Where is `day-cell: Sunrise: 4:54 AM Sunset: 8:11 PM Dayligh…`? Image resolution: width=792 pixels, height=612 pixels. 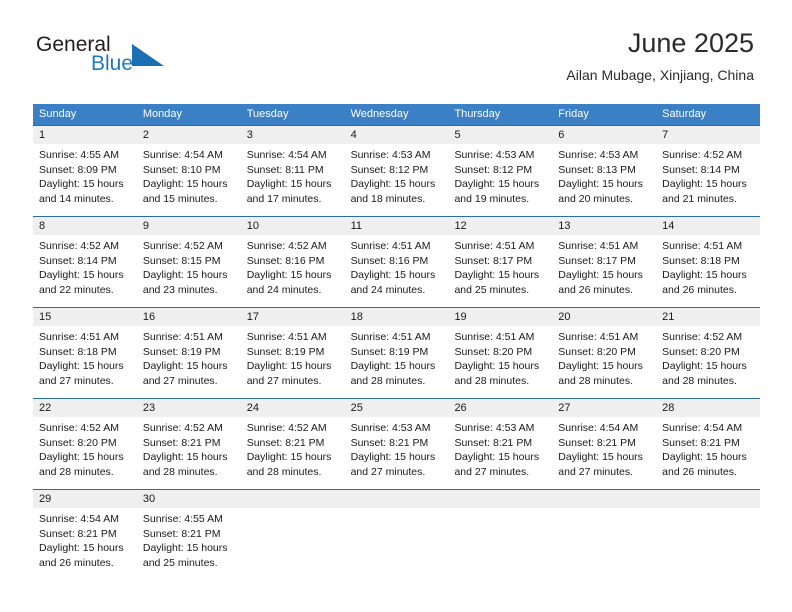
day-cell: Sunrise: 4:54 AM Sunset: 8:11 PM Dayligh… is located at coordinates (293, 180).